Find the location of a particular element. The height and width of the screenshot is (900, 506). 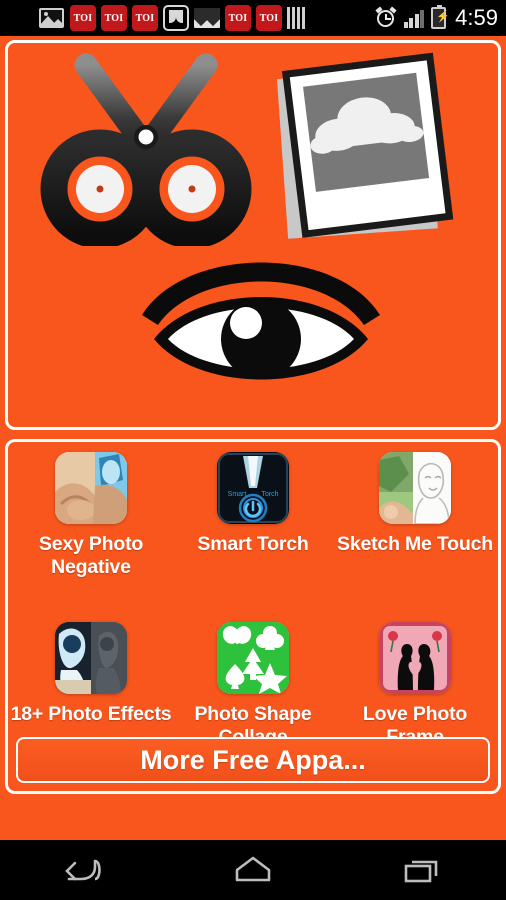

status-bar-notification-icons: TOI TOI TOI TOI TOI is located at coordinates (152, 18).